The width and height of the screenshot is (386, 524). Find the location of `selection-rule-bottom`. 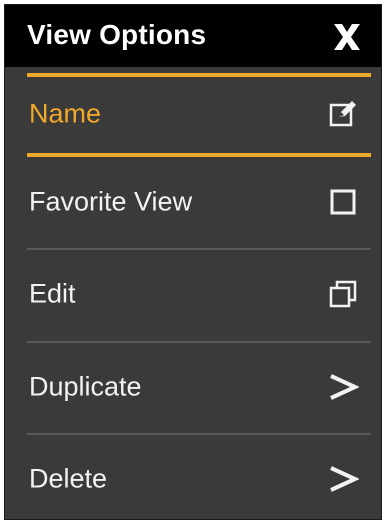

selection-rule-bottom is located at coordinates (199, 155).